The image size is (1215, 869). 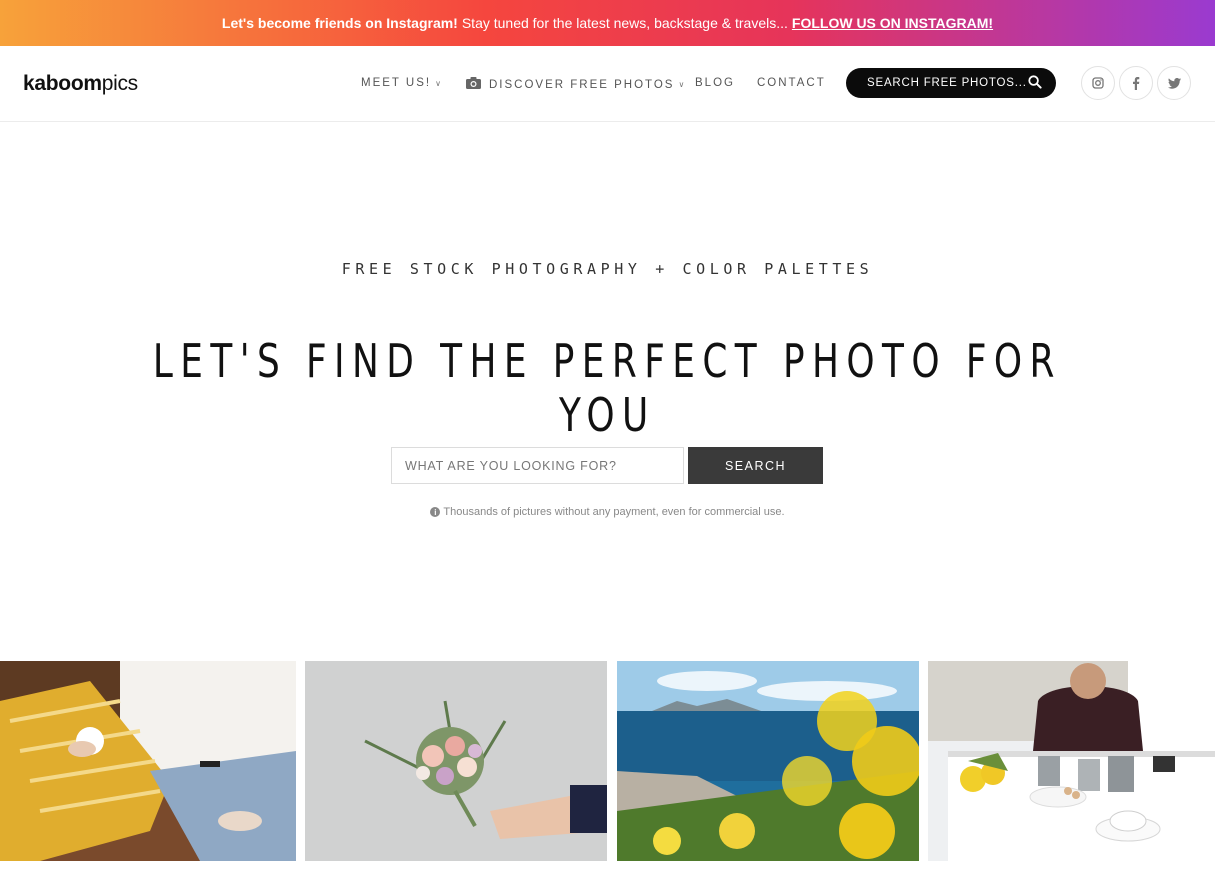 I want to click on hero-kicker: FREE STOCK PHOTOGRAPHY + COLOR PALETTES, so click(x=607, y=269).